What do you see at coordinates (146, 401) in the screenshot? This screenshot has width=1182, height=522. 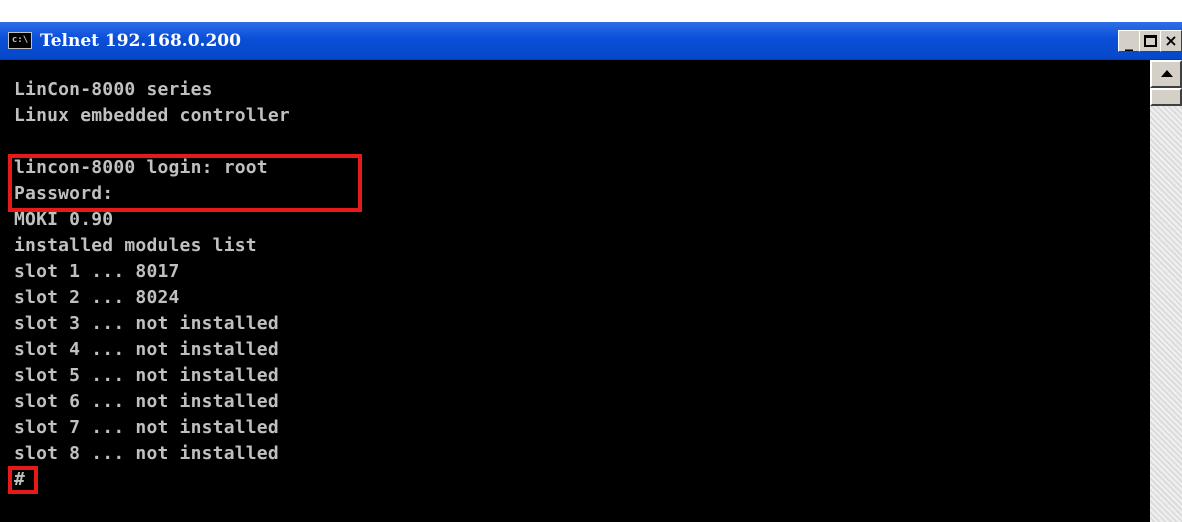 I see `terminal-line: slot 6 ... not installed` at bounding box center [146, 401].